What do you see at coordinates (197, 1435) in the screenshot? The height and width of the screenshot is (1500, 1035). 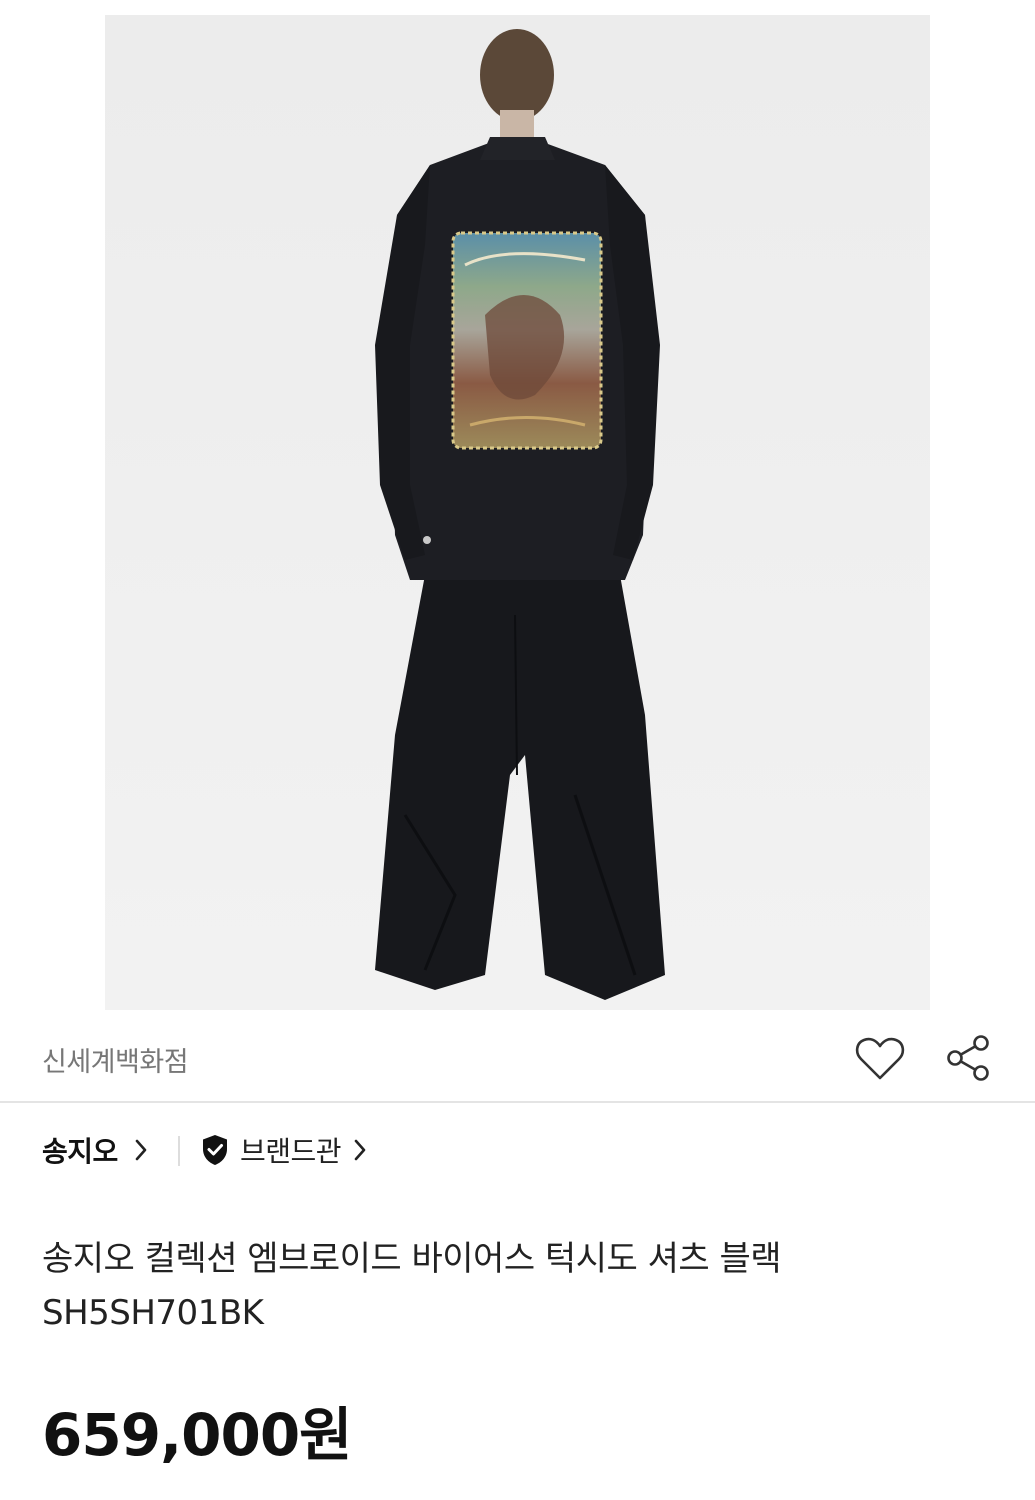 I see `product-price: 659,000원` at bounding box center [197, 1435].